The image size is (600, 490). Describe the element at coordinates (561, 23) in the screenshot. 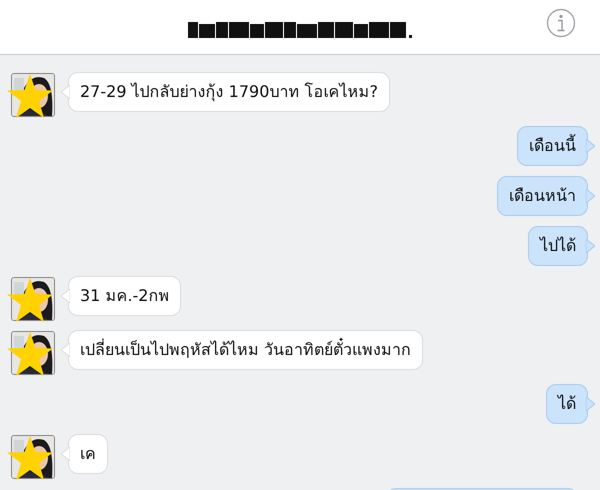

I see `info-button` at that location.